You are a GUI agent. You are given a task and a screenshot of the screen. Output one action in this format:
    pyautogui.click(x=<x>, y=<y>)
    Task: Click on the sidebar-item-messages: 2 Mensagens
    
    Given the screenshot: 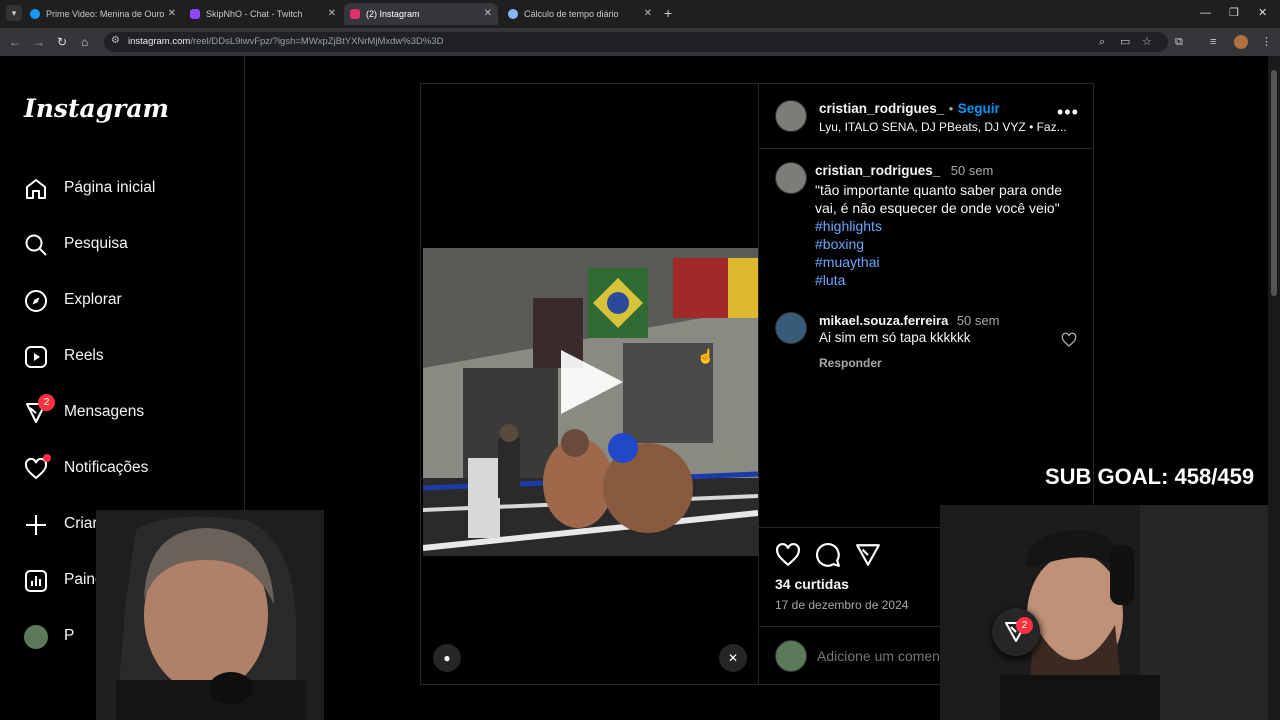 What is the action you would take?
    pyautogui.click(x=124, y=412)
    